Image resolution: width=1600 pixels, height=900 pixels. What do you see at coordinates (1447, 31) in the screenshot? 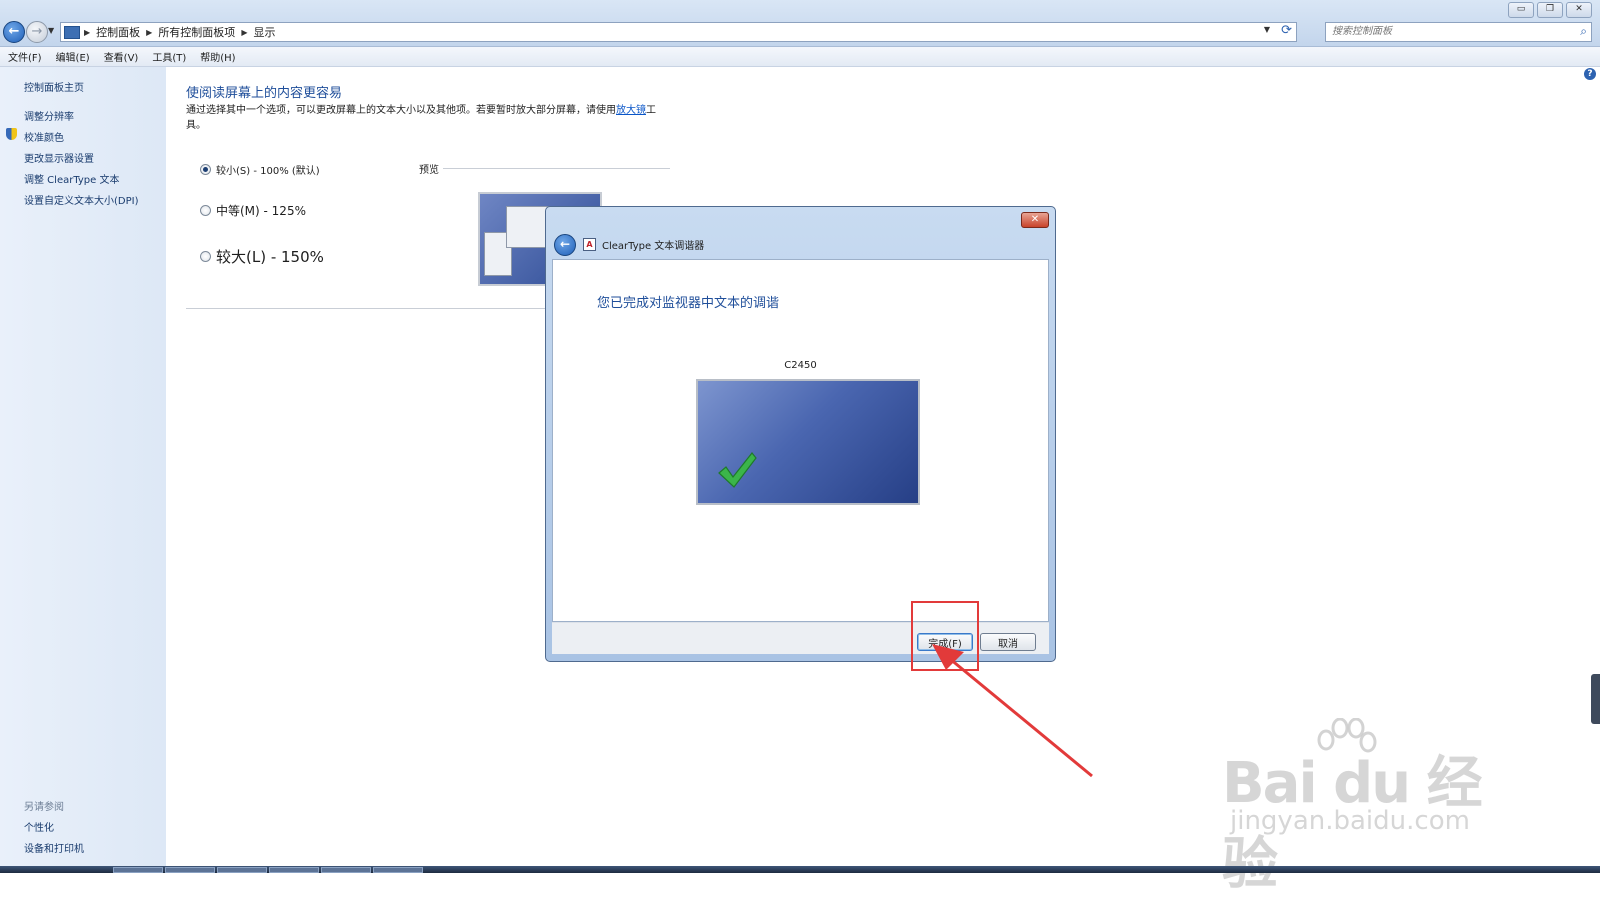
I see `search-input` at bounding box center [1447, 31].